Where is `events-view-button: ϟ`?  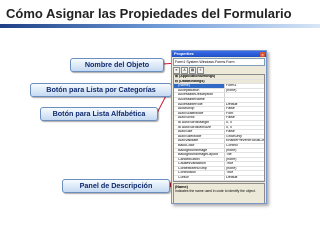
events-view-button: ϟ is located at coordinates (200, 70).